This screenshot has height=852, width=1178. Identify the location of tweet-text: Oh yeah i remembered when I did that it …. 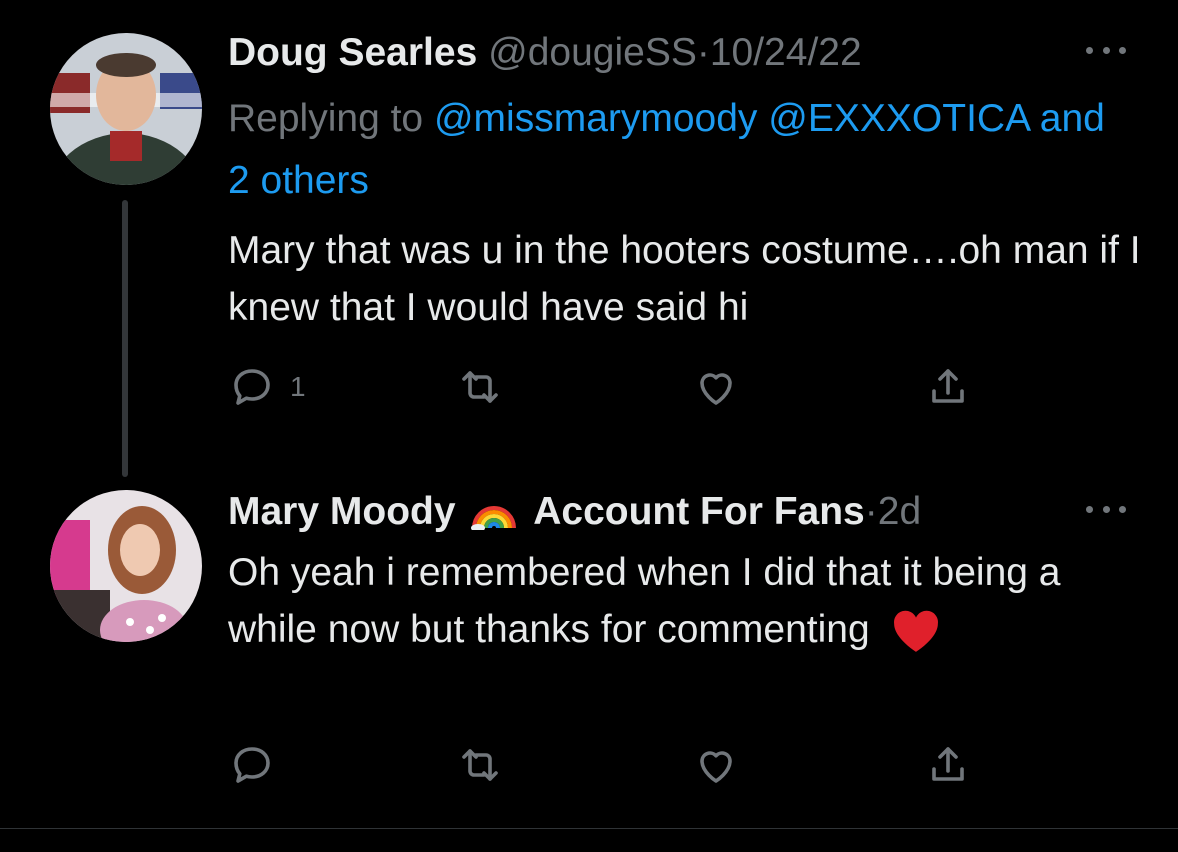
(688, 601).